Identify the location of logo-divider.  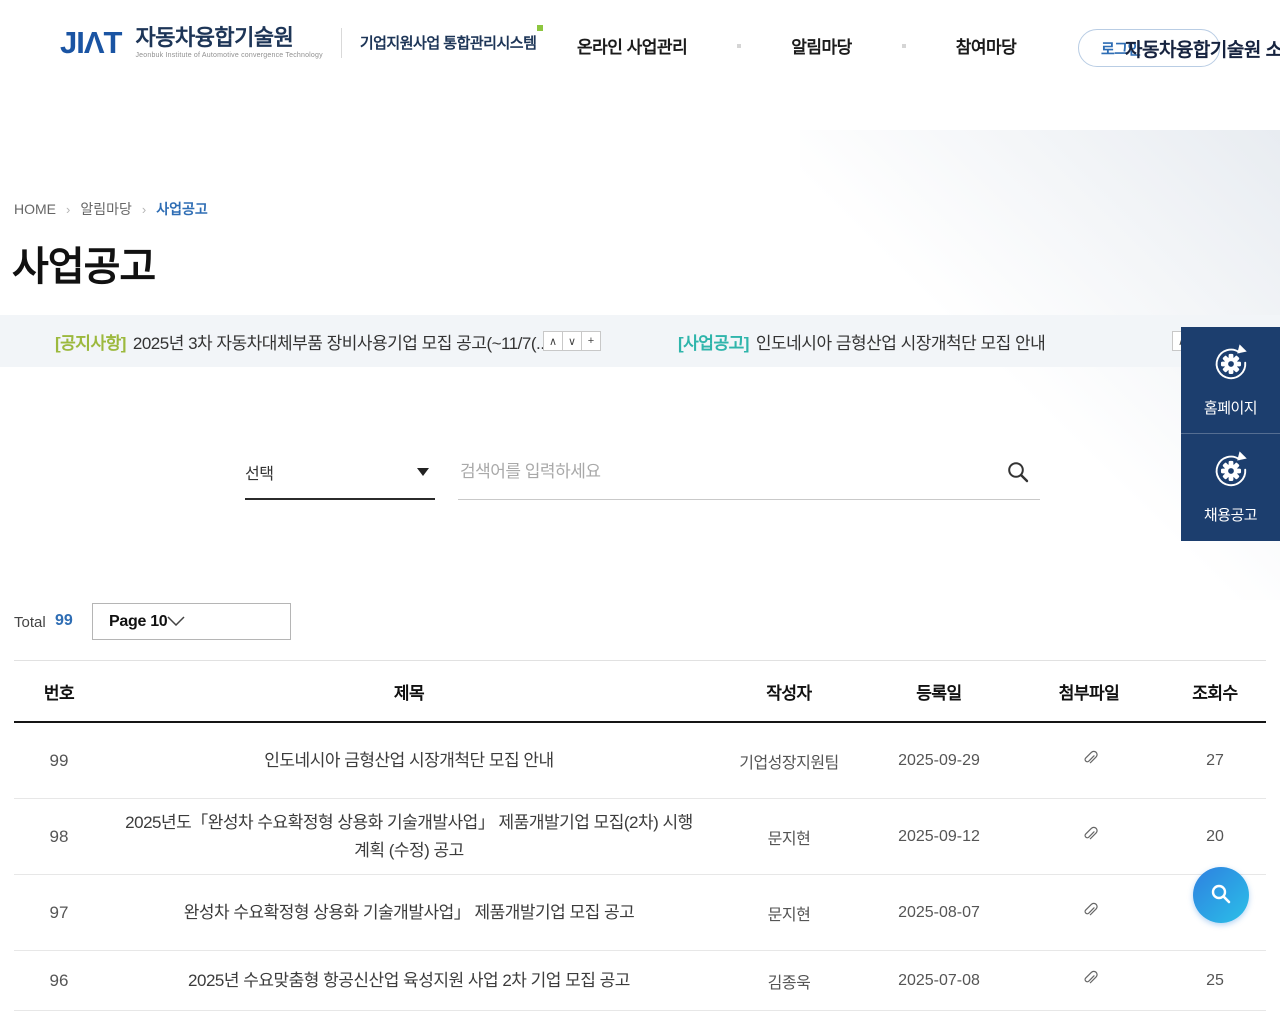
(341, 42).